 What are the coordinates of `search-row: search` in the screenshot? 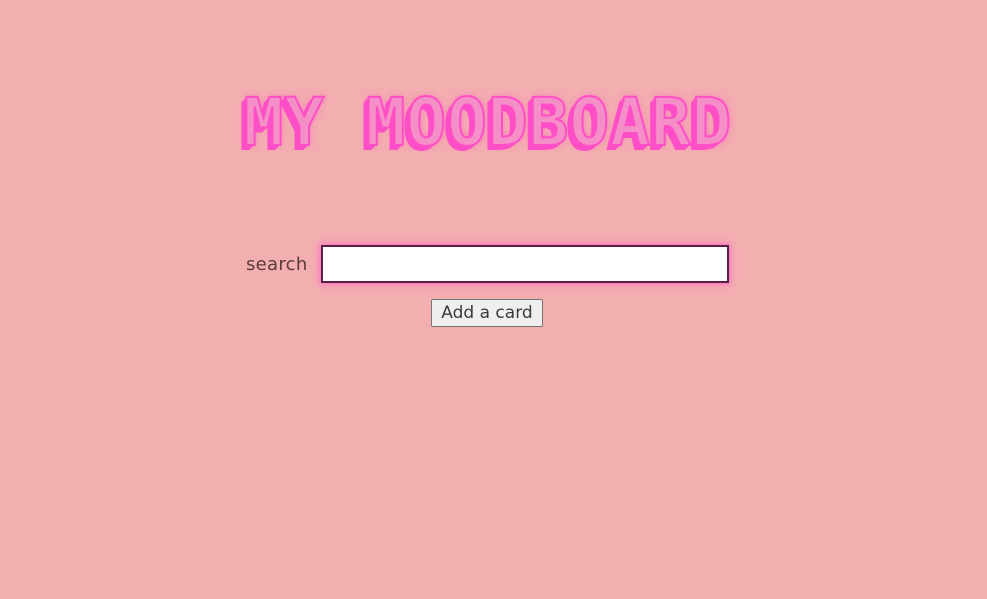 It's located at (487, 264).